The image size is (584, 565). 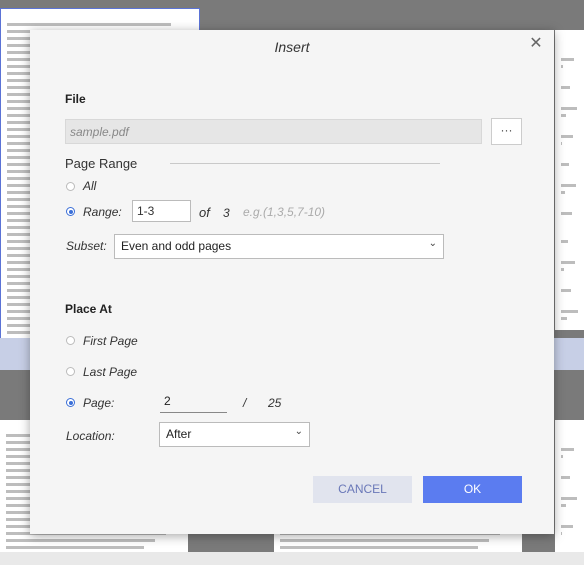 What do you see at coordinates (90, 436) in the screenshot?
I see `location-label: Location:` at bounding box center [90, 436].